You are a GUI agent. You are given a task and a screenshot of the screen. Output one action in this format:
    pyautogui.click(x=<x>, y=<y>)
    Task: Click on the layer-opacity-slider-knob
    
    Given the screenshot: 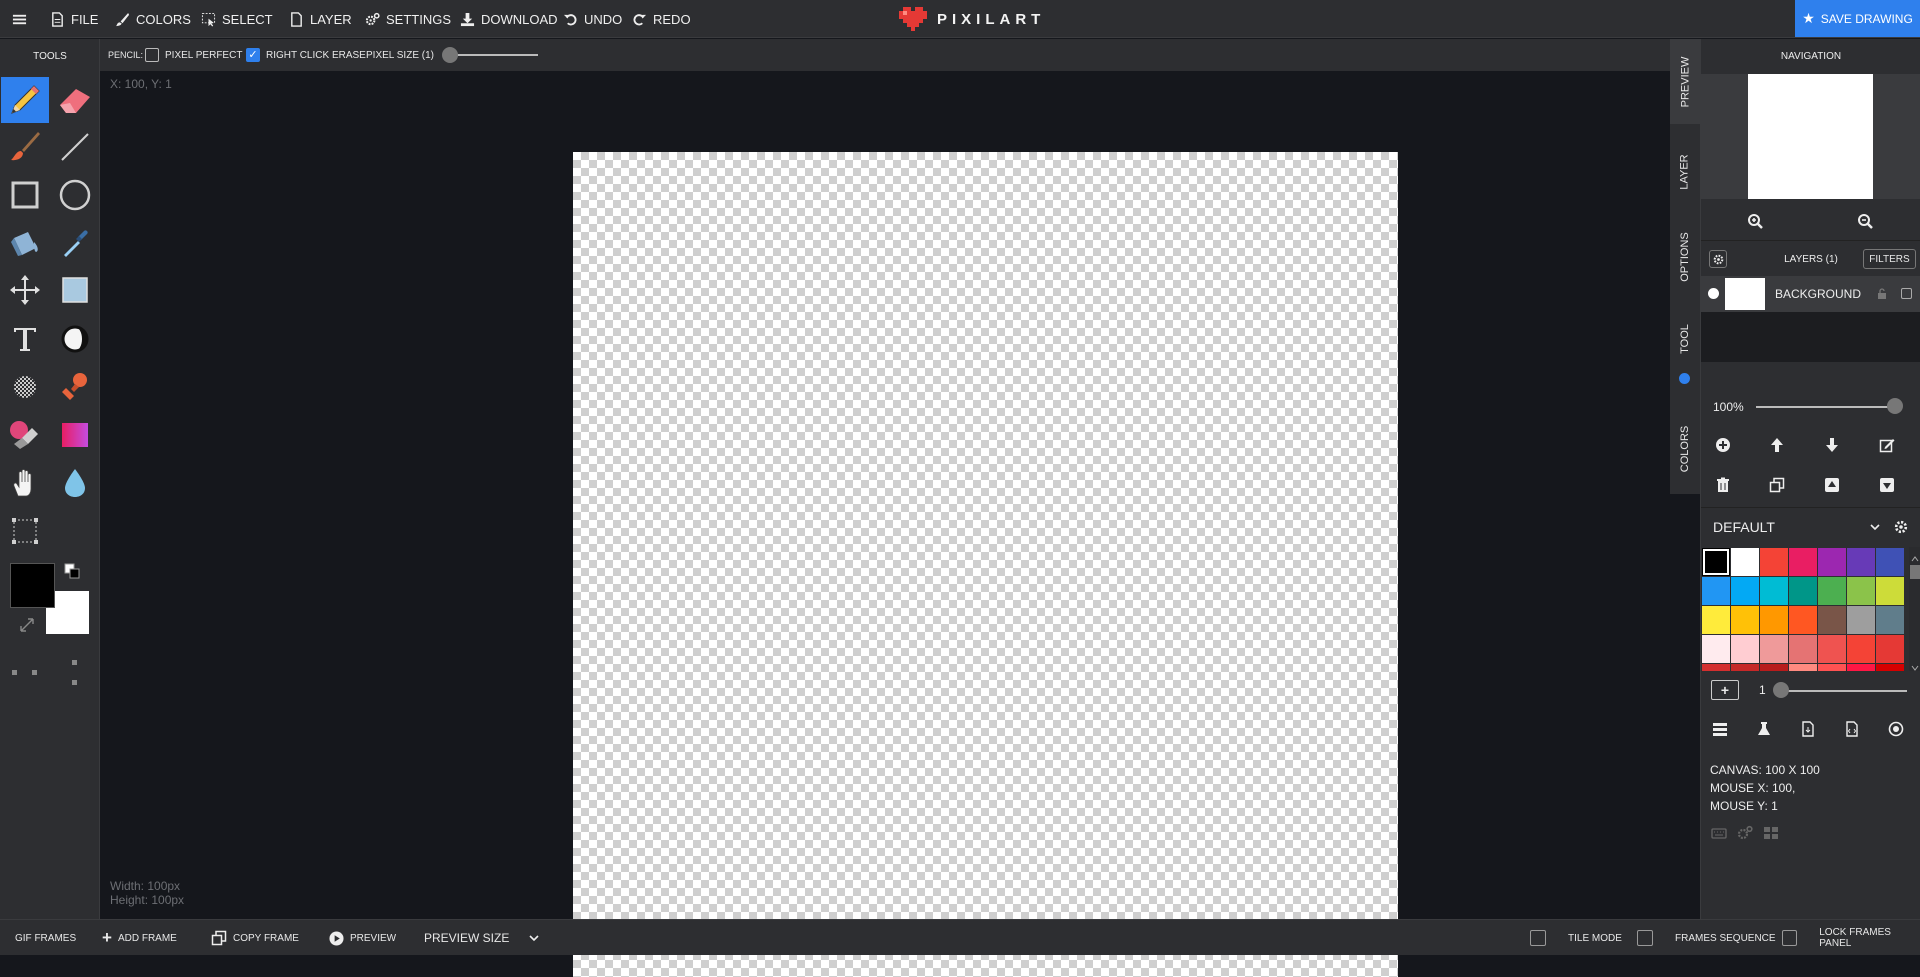 What is the action you would take?
    pyautogui.click(x=1895, y=406)
    